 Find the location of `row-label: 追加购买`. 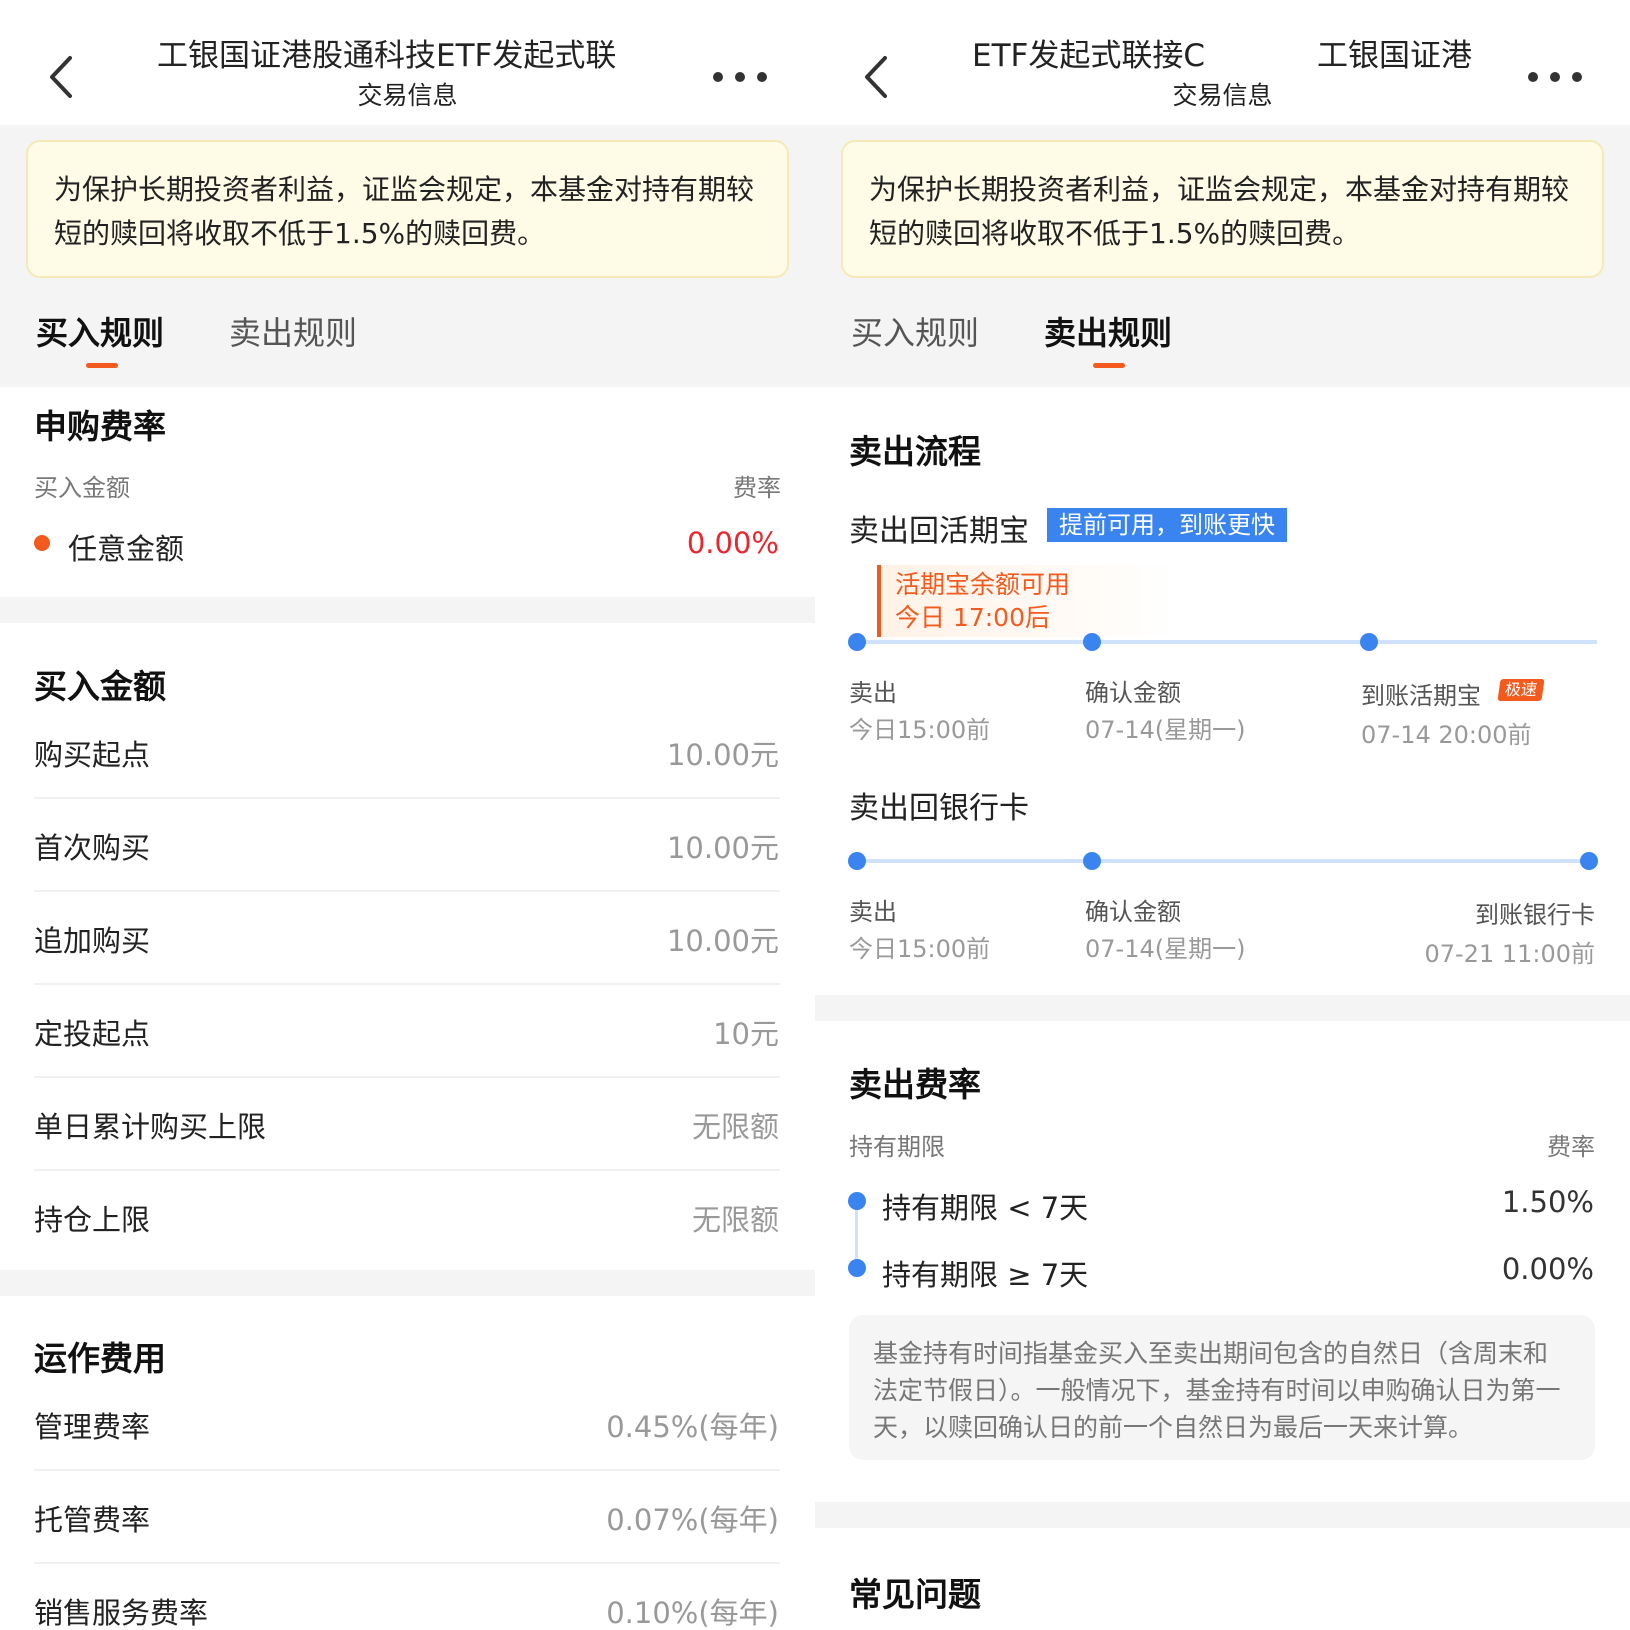

row-label: 追加购买 is located at coordinates (92, 941).